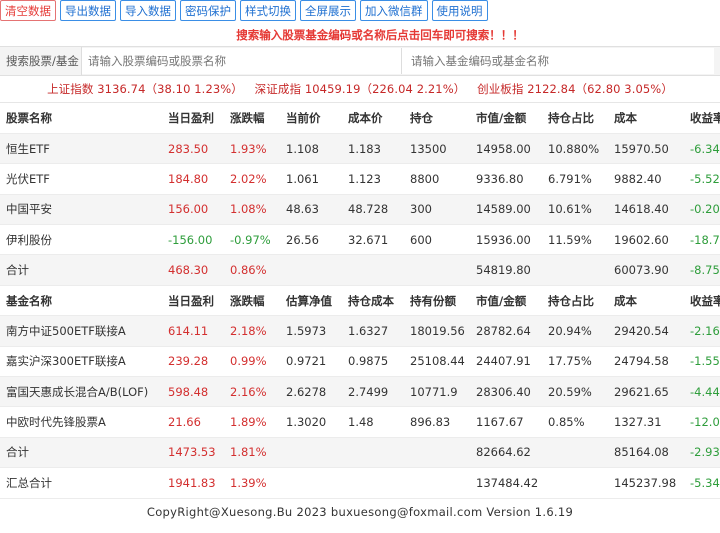 The width and height of the screenshot is (720, 533). What do you see at coordinates (373, 149) in the screenshot?
I see `cell-cost-price: 1.183` at bounding box center [373, 149].